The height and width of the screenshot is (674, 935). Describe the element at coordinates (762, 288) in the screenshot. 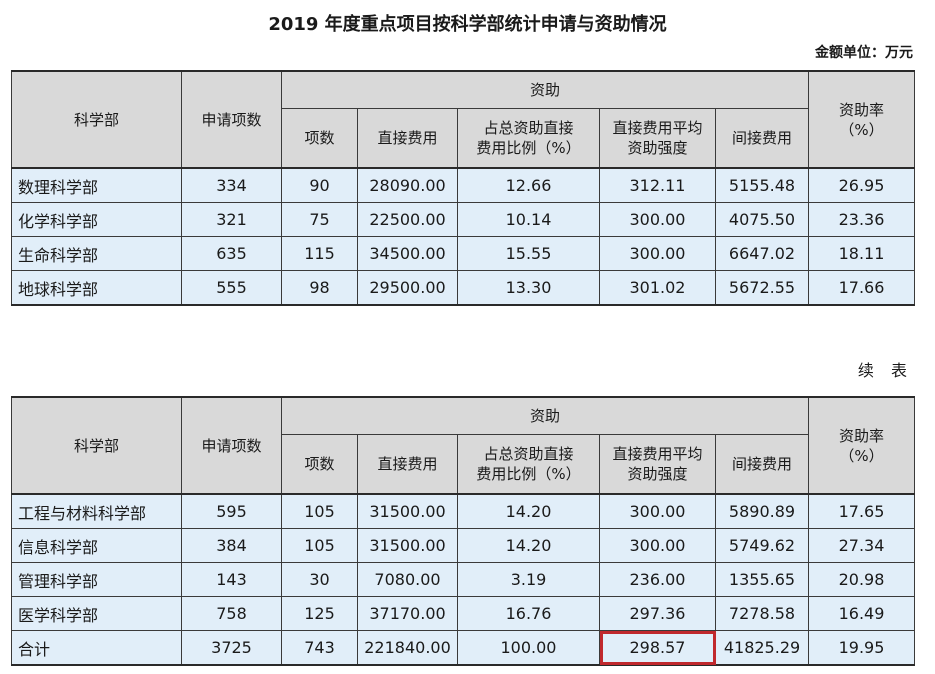

I see `cell-indirect: 5672.55` at that location.